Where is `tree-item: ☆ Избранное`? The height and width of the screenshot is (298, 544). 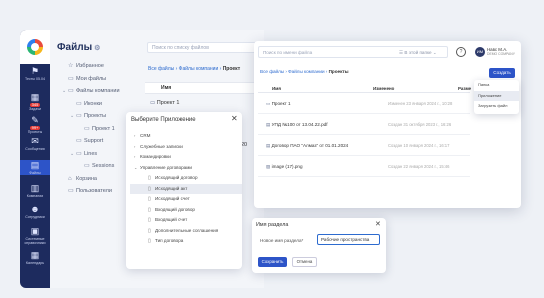 tree-item: ☆ Избранное is located at coordinates (102, 66).